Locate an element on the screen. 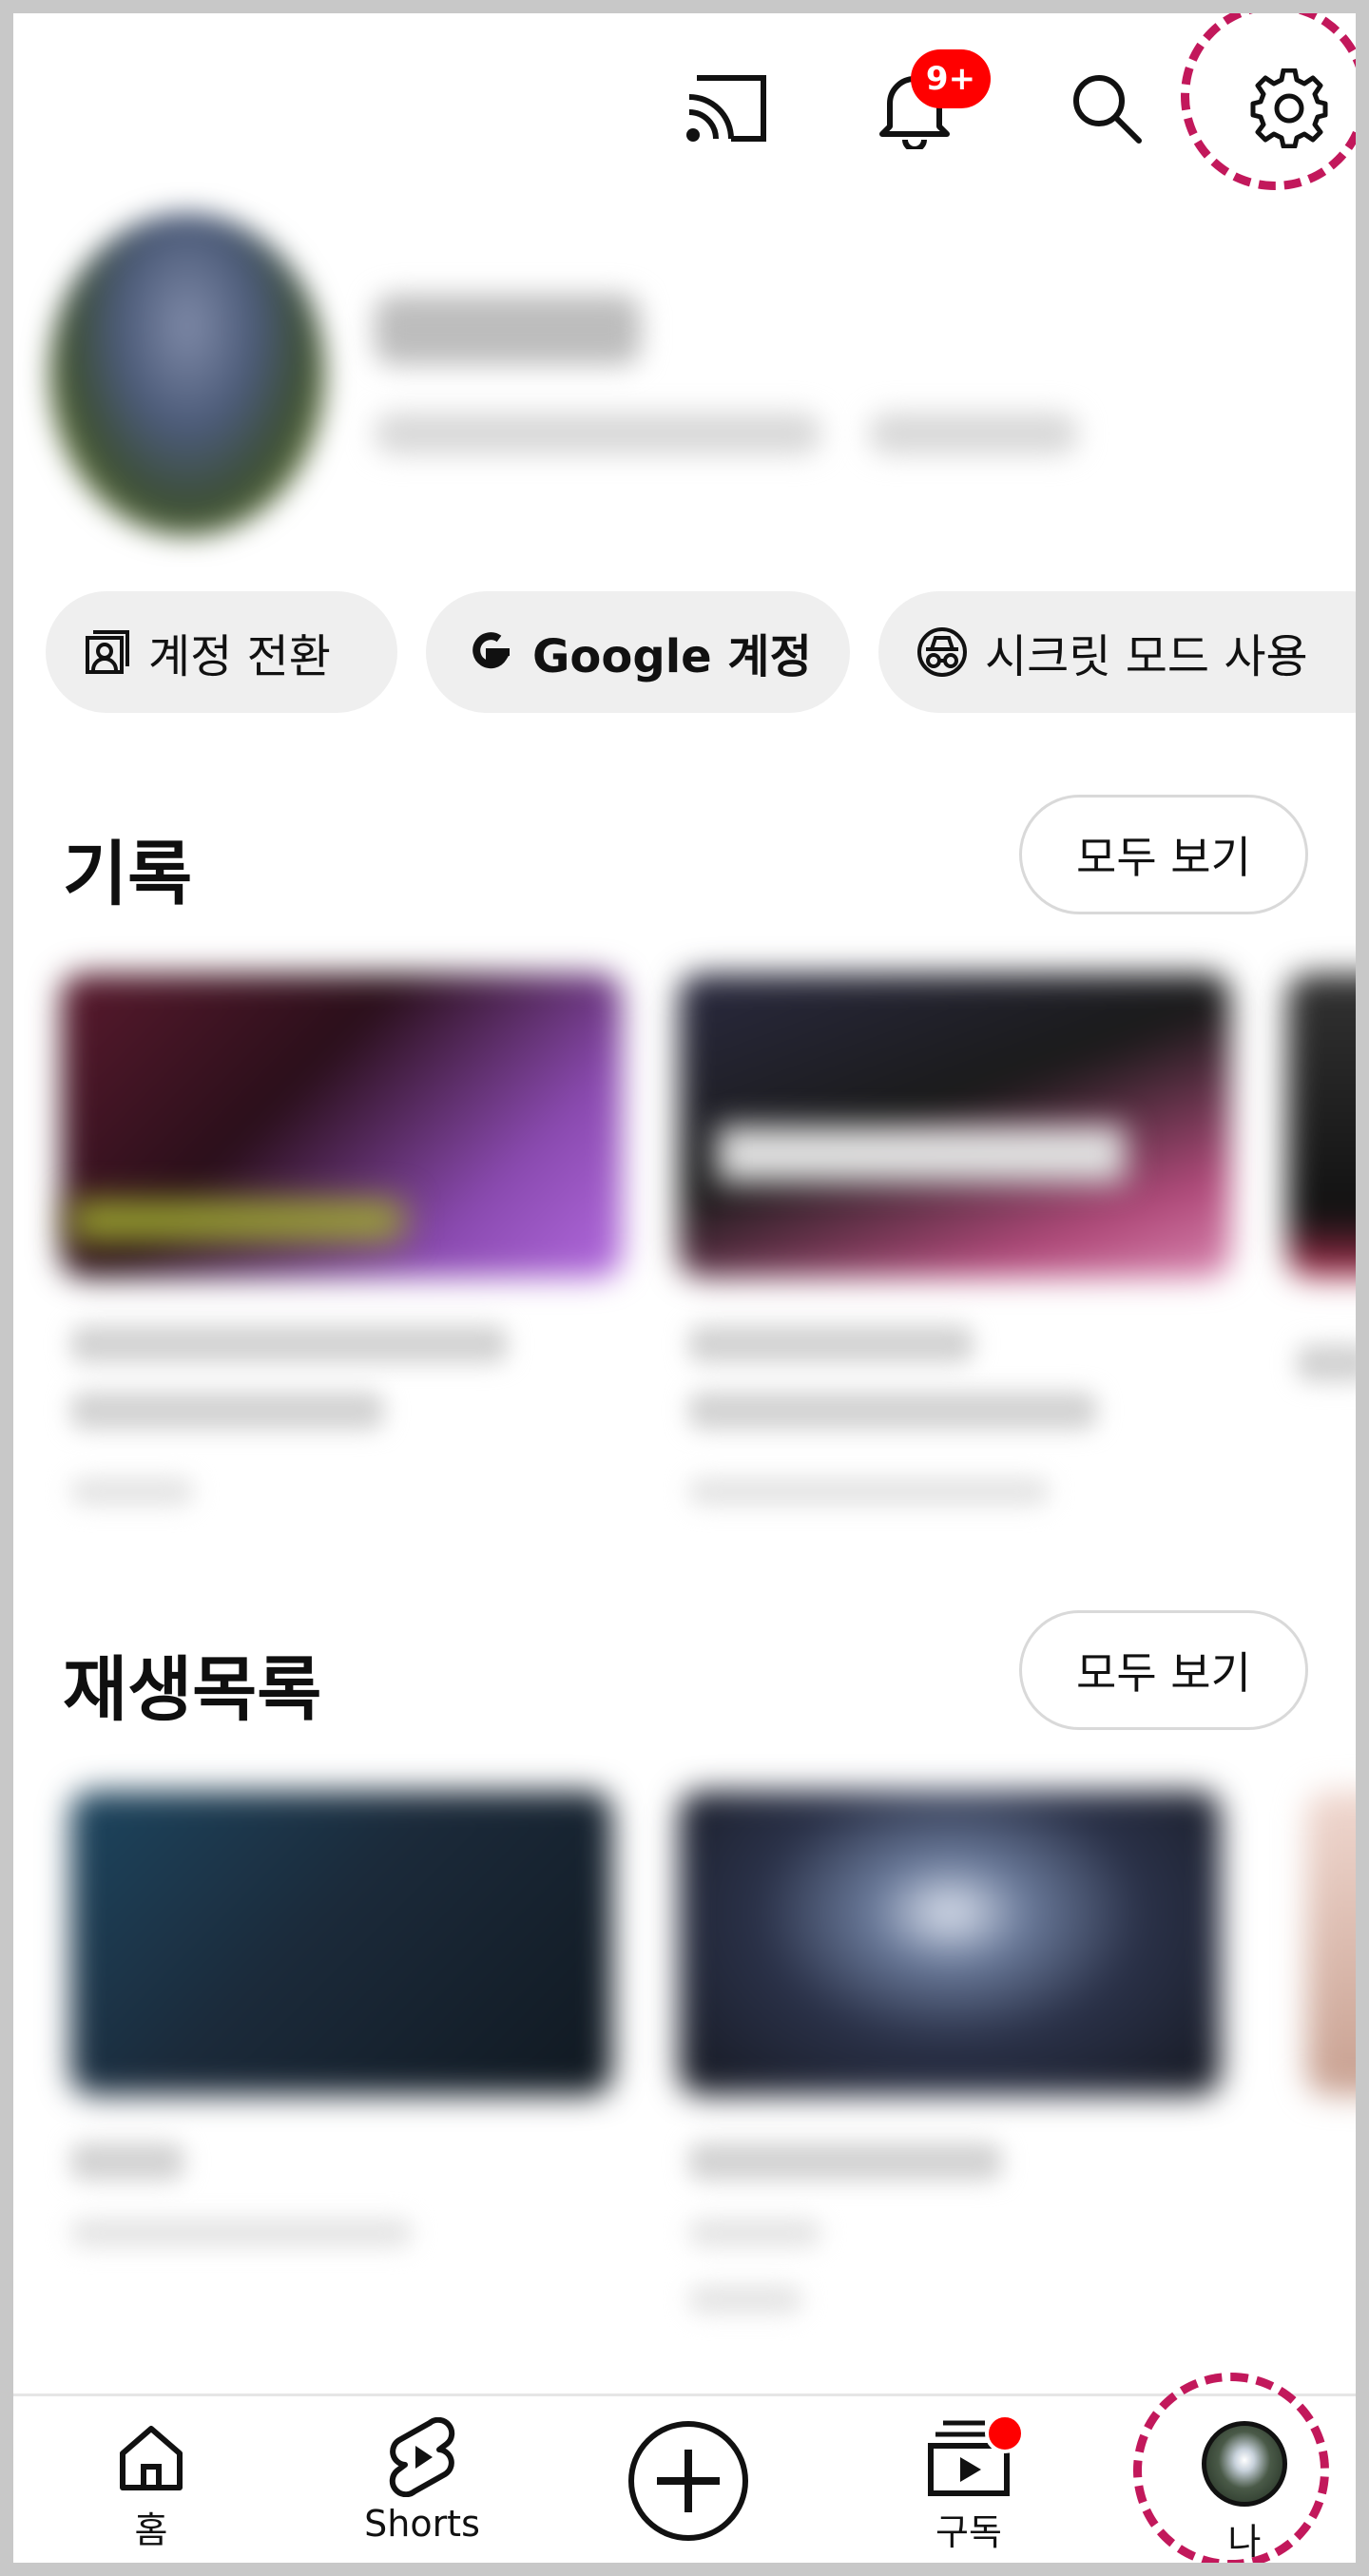 The width and height of the screenshot is (1369, 2576). new-content-dot is located at coordinates (1005, 2433).